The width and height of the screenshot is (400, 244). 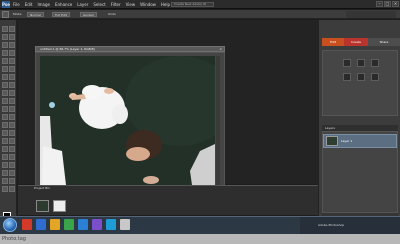 I want to click on sharpen-tool-icon, so click(x=12, y=133).